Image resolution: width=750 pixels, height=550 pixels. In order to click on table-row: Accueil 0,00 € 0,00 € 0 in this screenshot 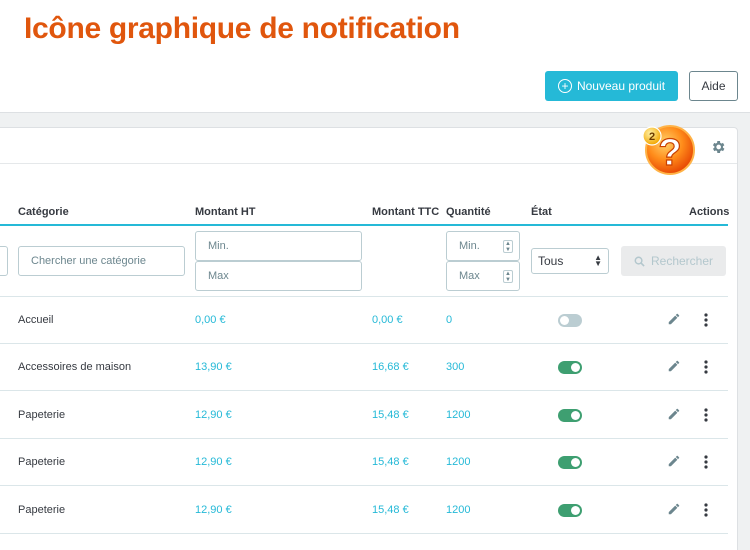, I will do `click(364, 320)`.